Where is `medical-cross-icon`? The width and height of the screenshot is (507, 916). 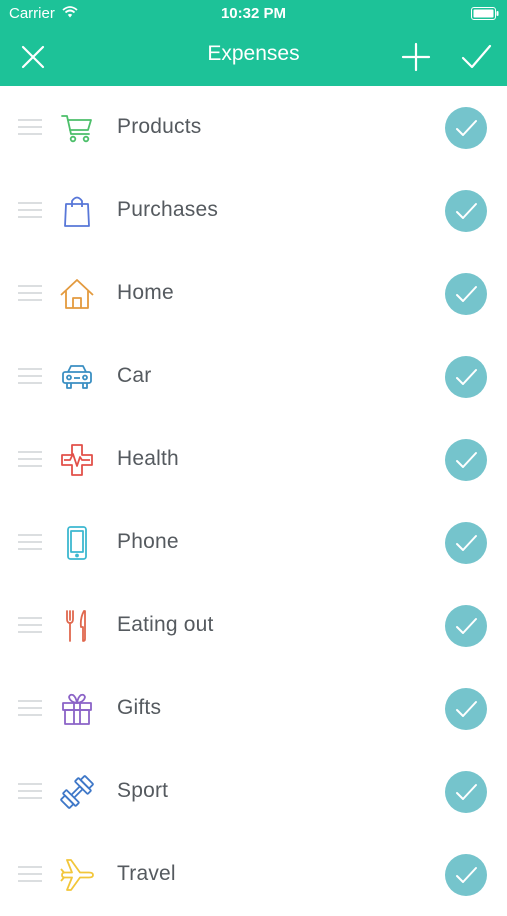 medical-cross-icon is located at coordinates (77, 460).